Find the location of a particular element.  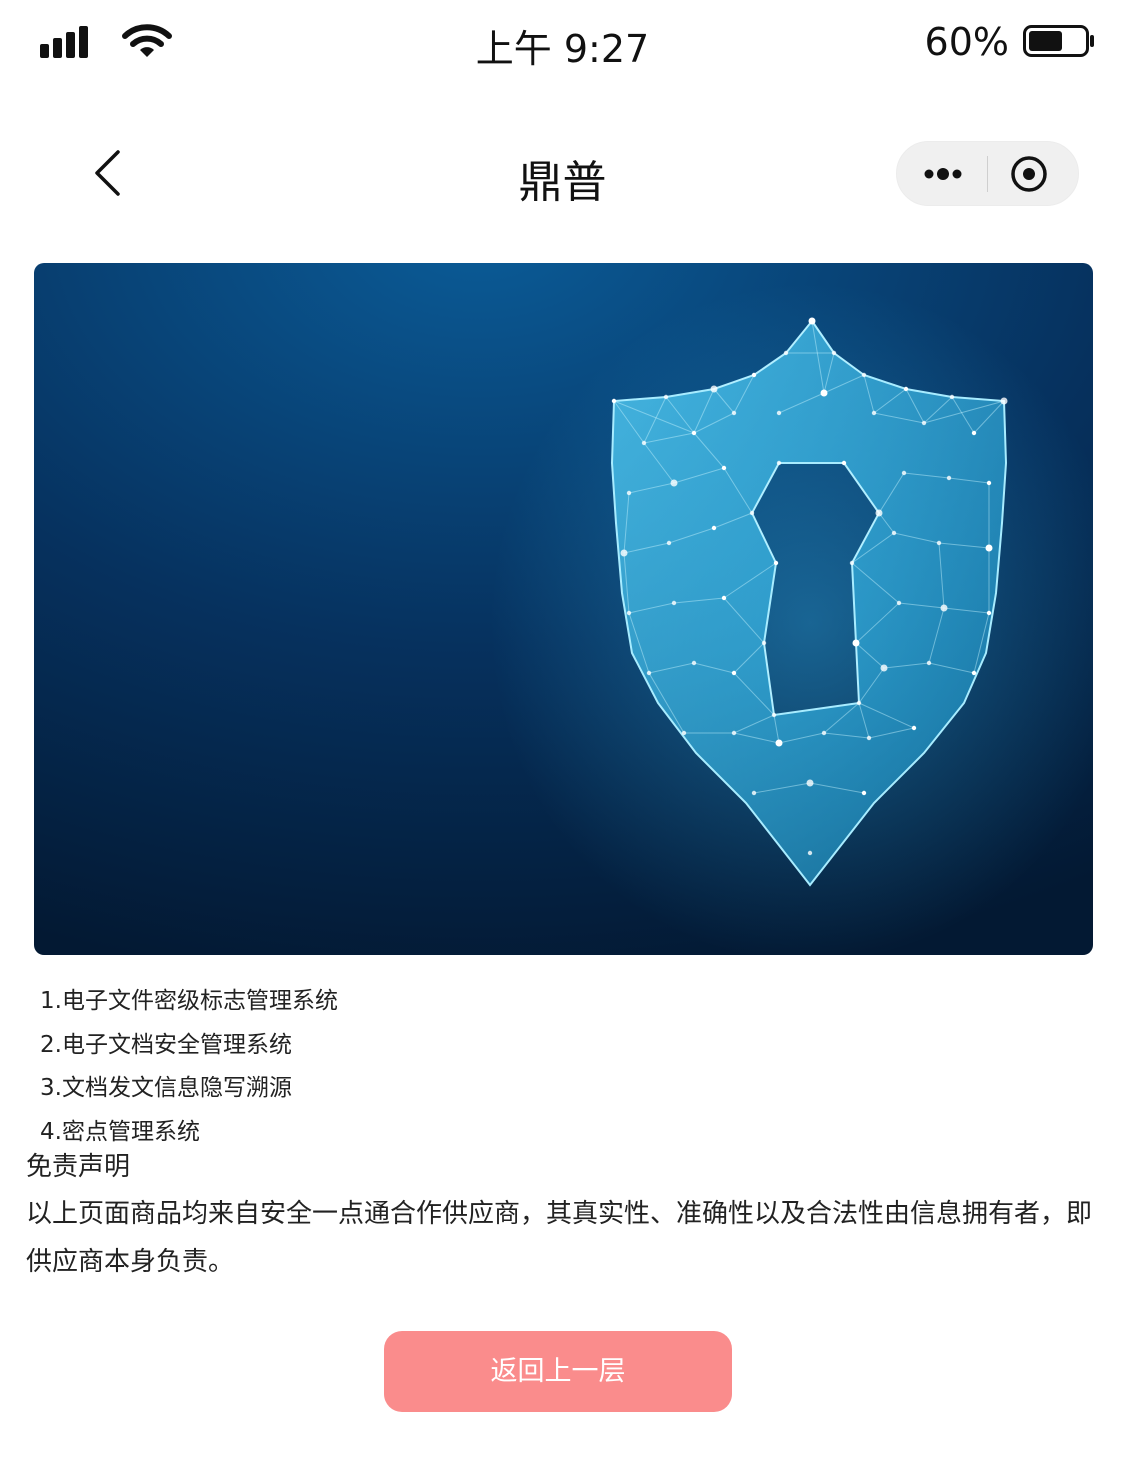

target-circle-icon is located at coordinates (1029, 174).